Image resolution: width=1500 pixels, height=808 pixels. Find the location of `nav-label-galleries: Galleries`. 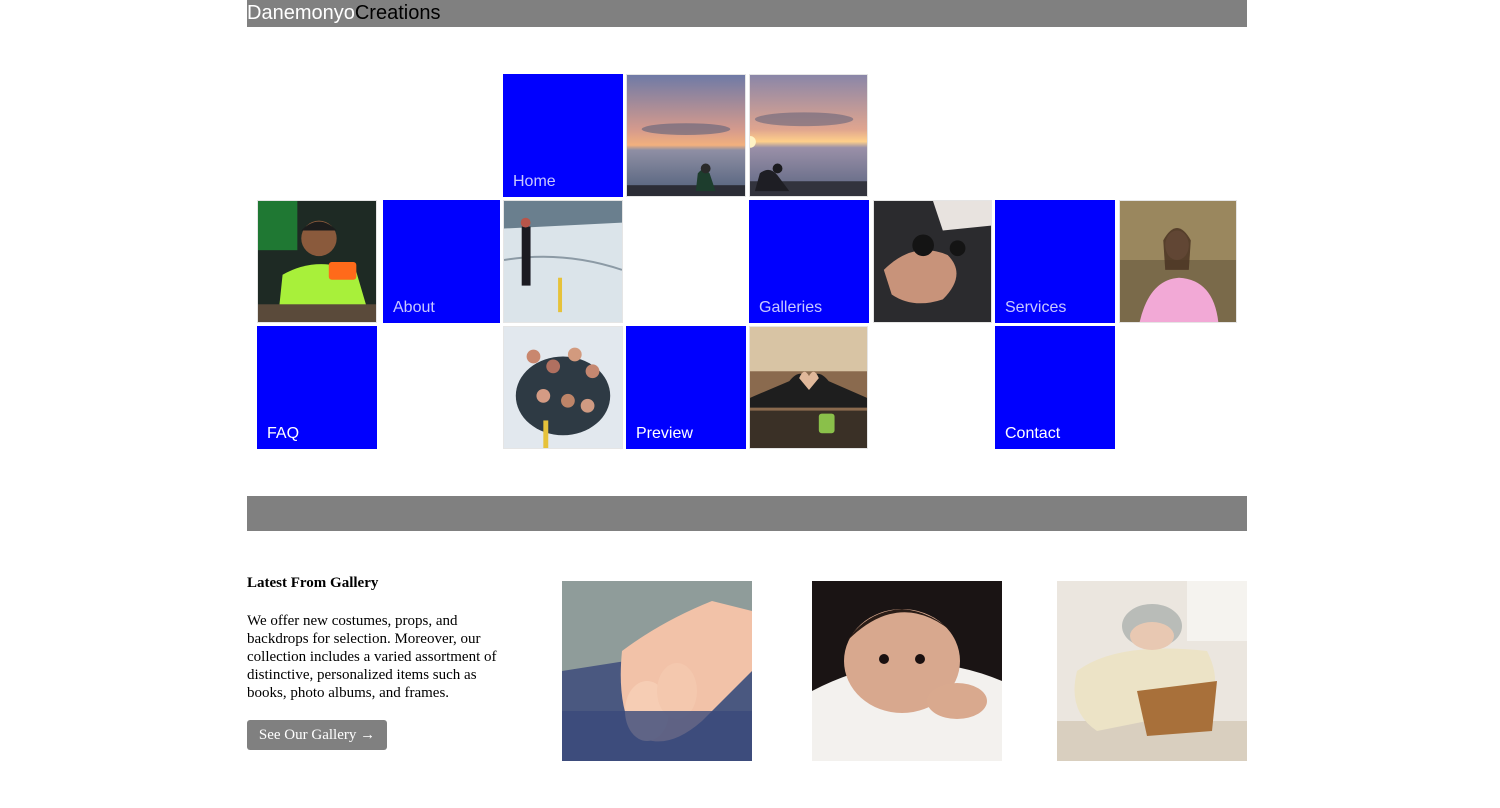

nav-label-galleries: Galleries is located at coordinates (791, 307).